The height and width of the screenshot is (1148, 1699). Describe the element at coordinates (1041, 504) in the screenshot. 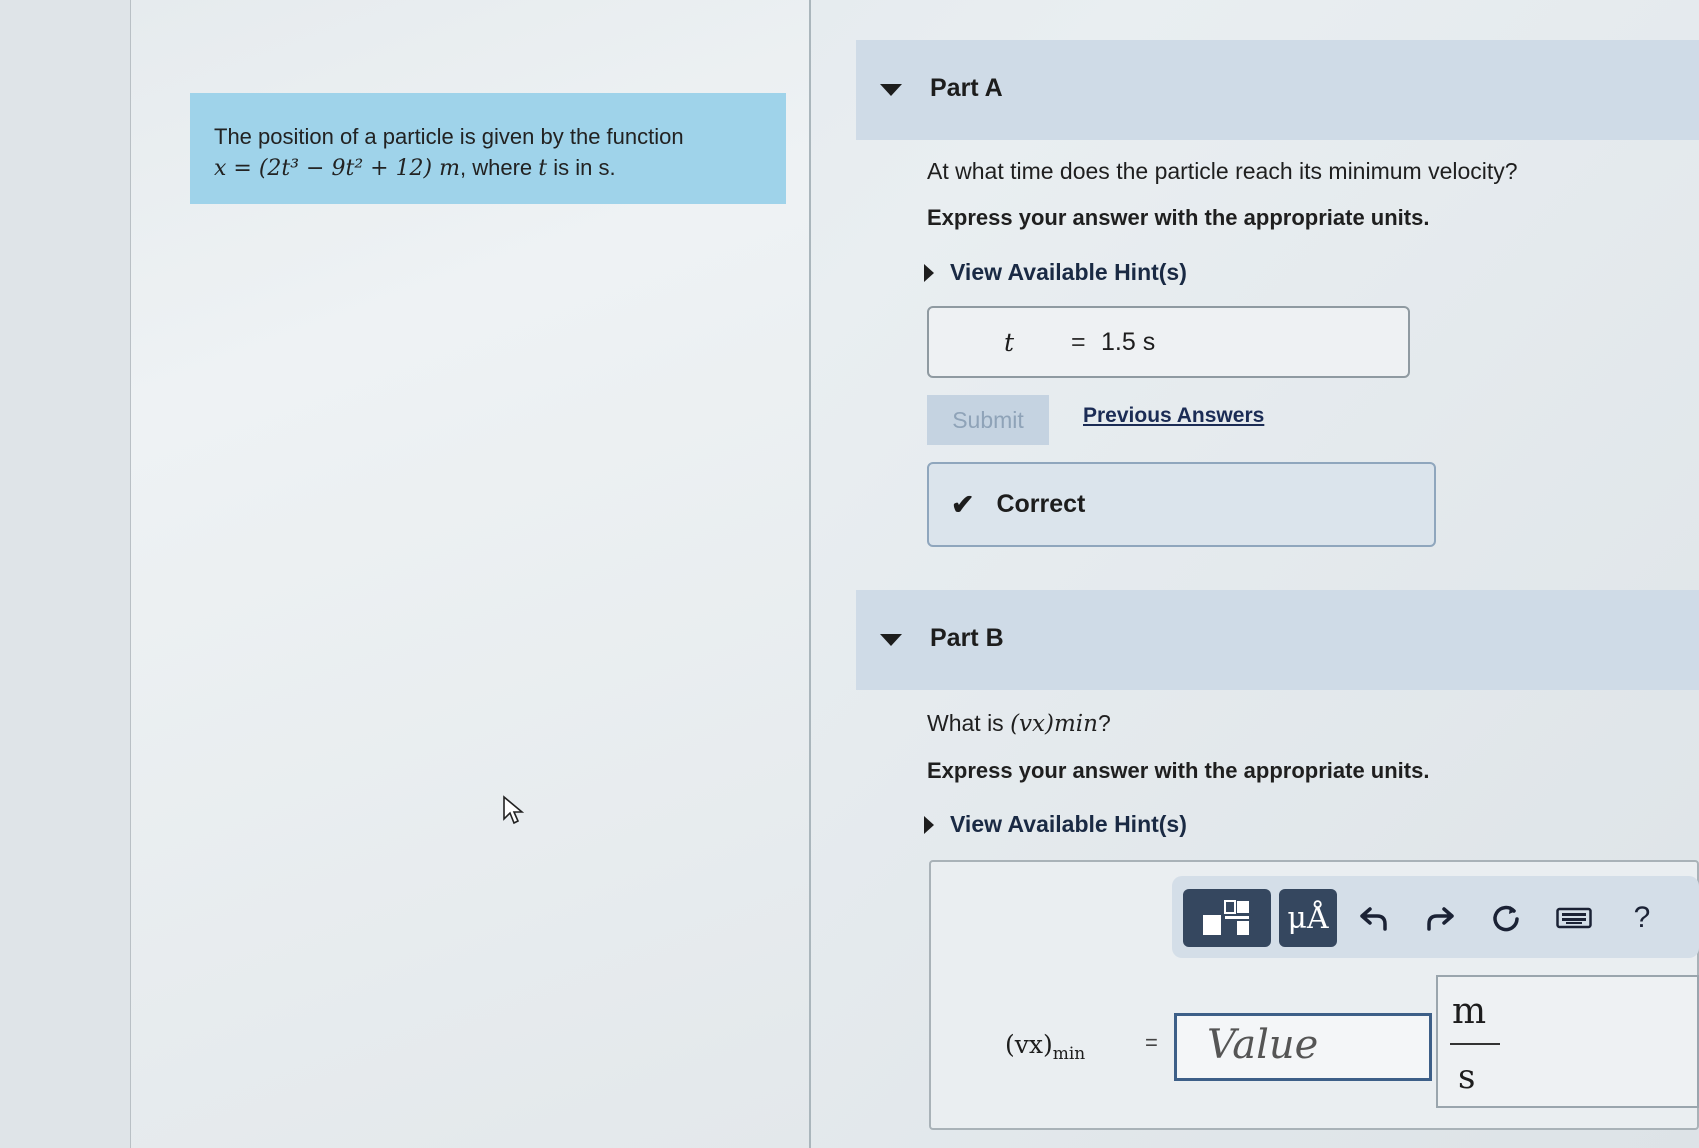

I see `feedback-label: Correct` at that location.